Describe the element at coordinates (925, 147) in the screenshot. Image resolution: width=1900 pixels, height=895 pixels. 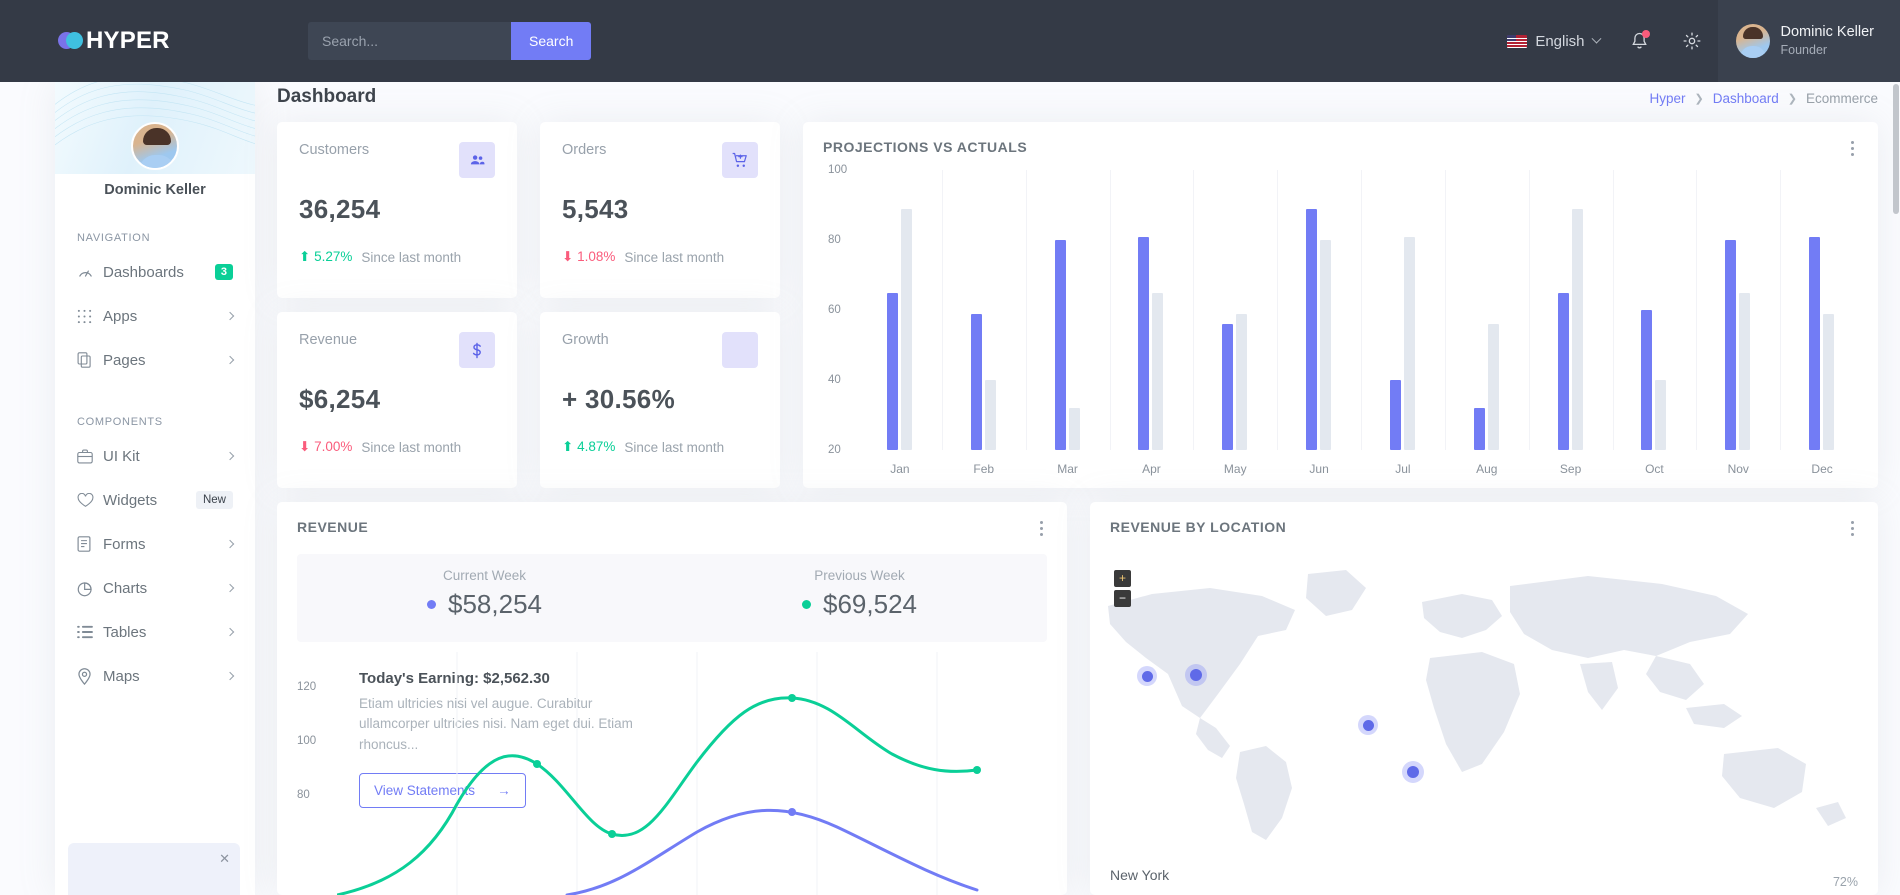
I see `chart-title: PROJECTIONS VS ACTUALS` at that location.